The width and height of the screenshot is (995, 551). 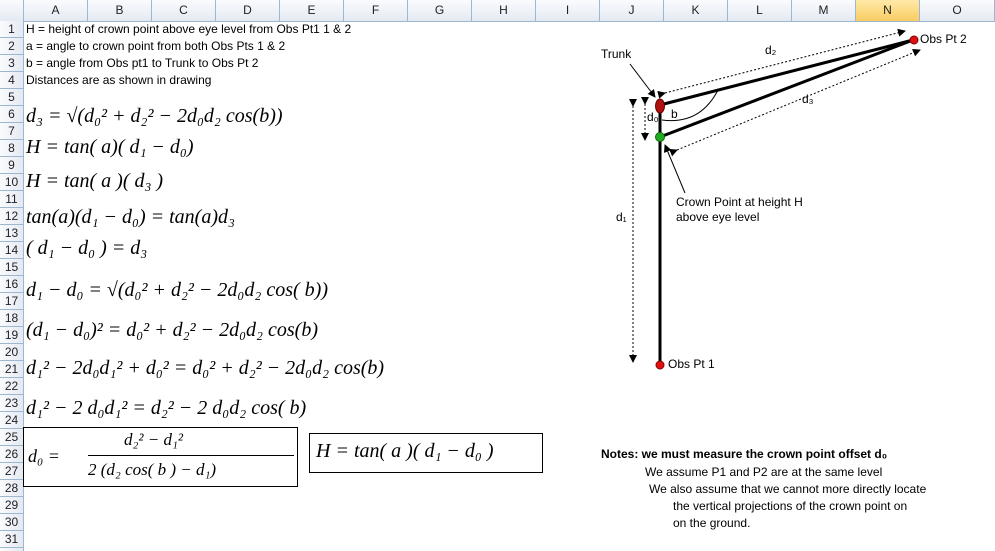 What do you see at coordinates (616, 54) in the screenshot?
I see `trunk-label: Trunk` at bounding box center [616, 54].